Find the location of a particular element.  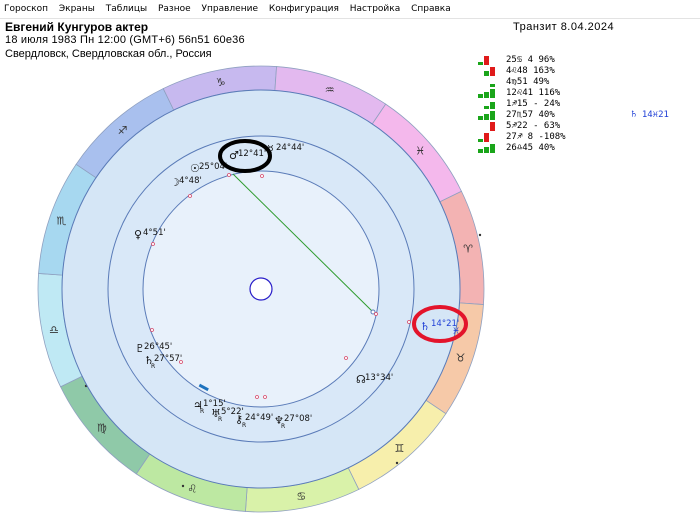

zodiac-sign-glyph: ♓ is located at coordinates (420, 151).